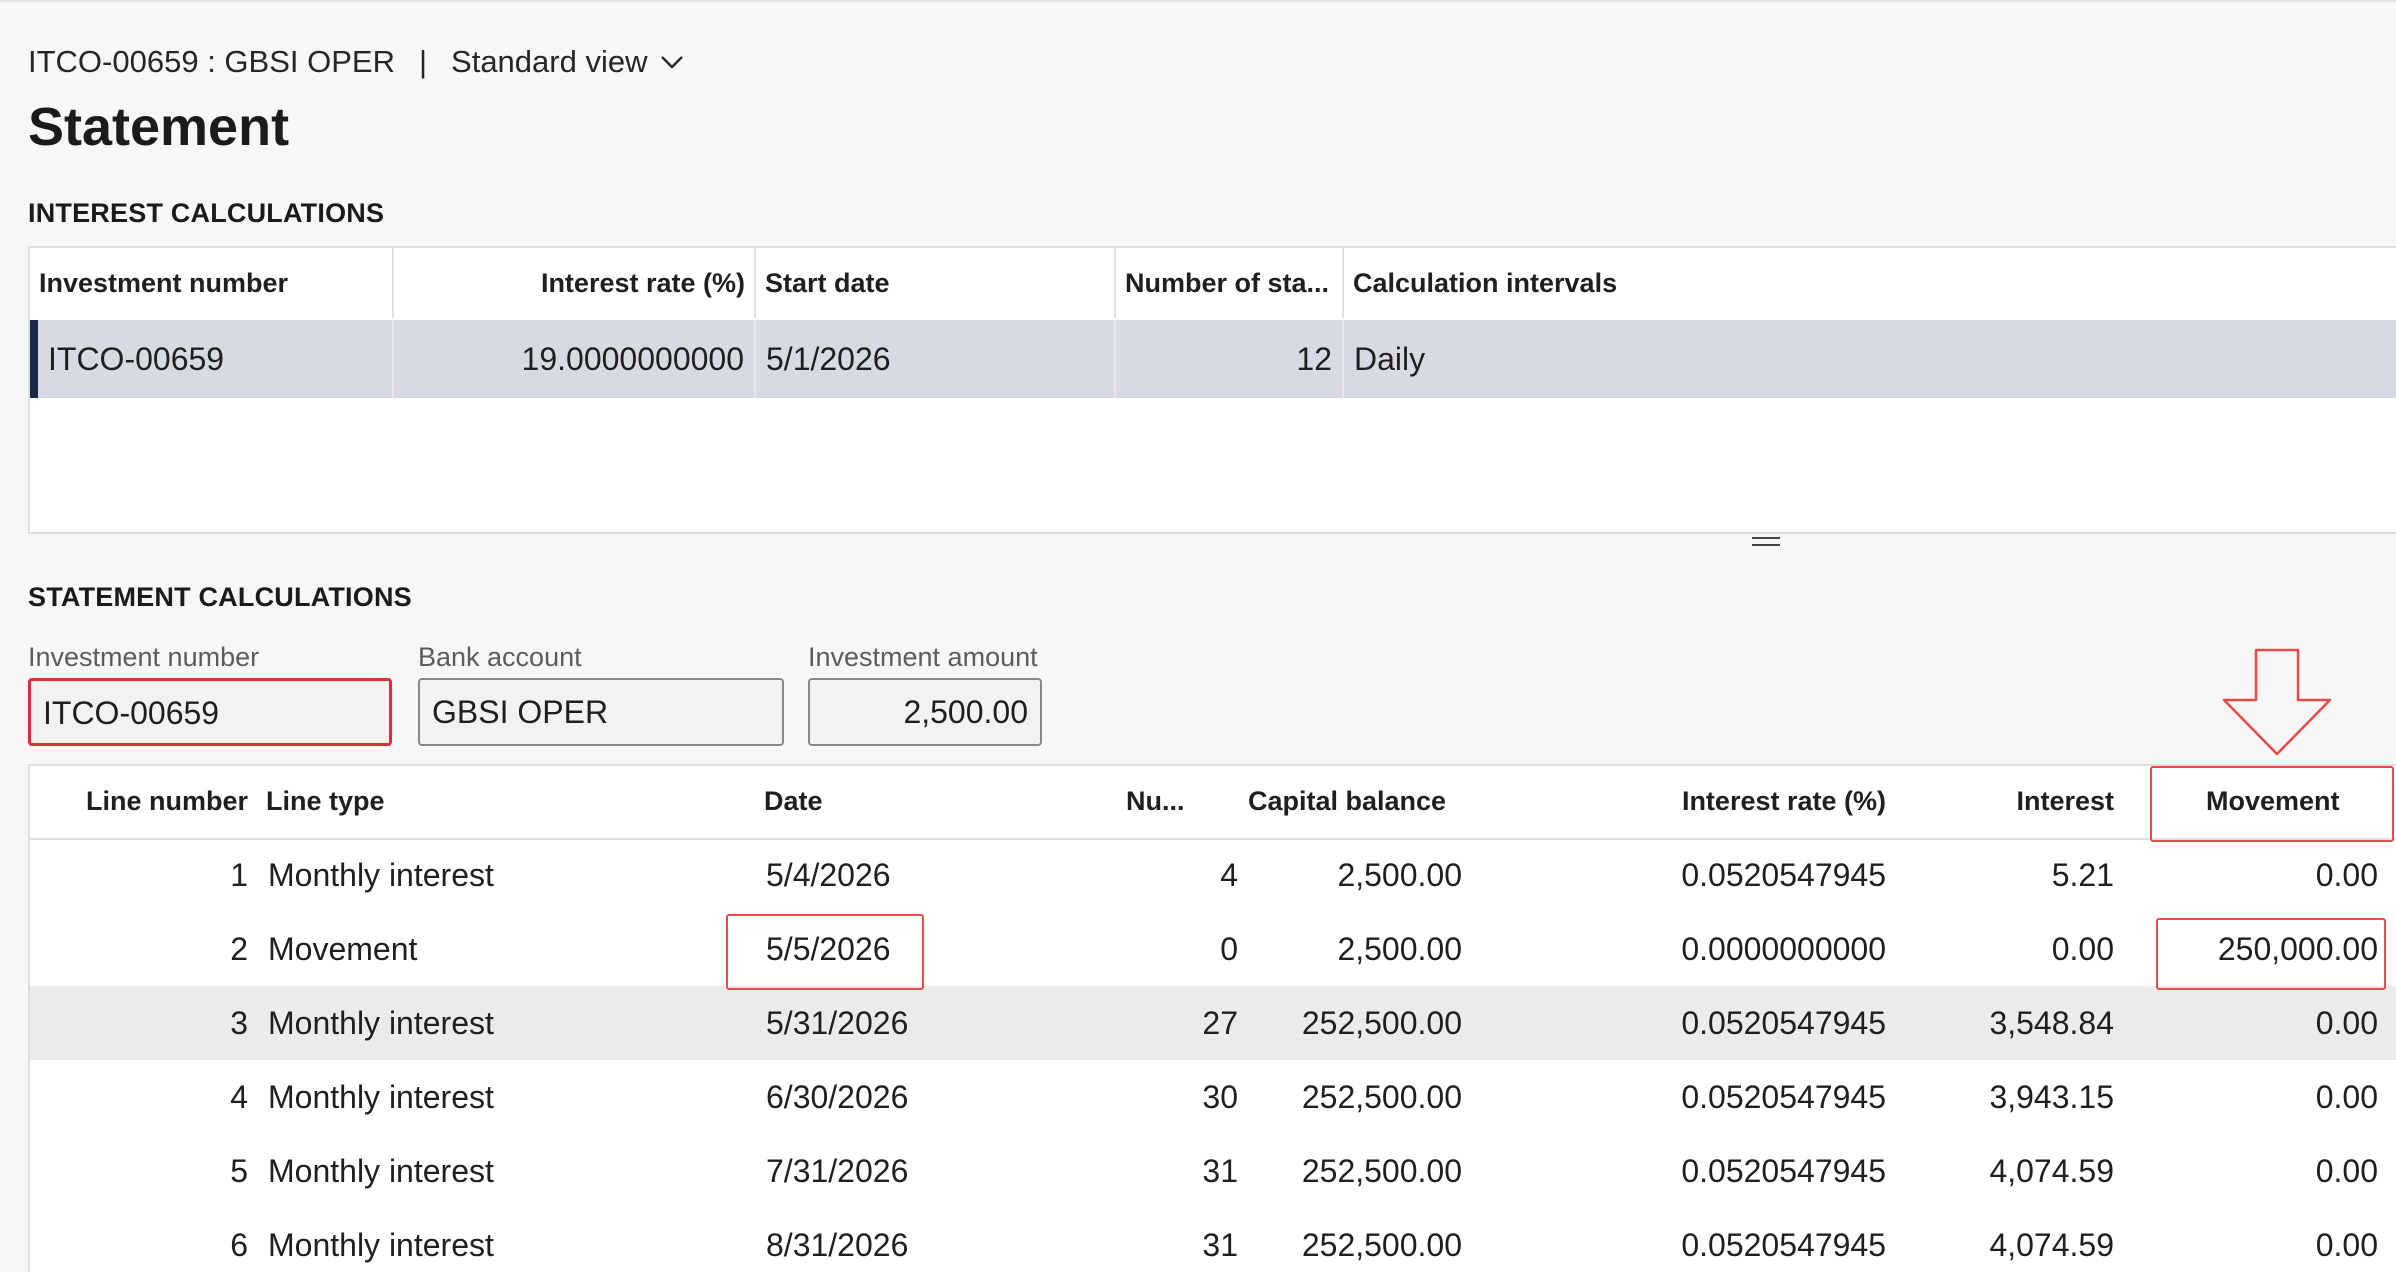 The height and width of the screenshot is (1272, 2396). I want to click on cell-interest: 3,943.15, so click(2022, 1097).